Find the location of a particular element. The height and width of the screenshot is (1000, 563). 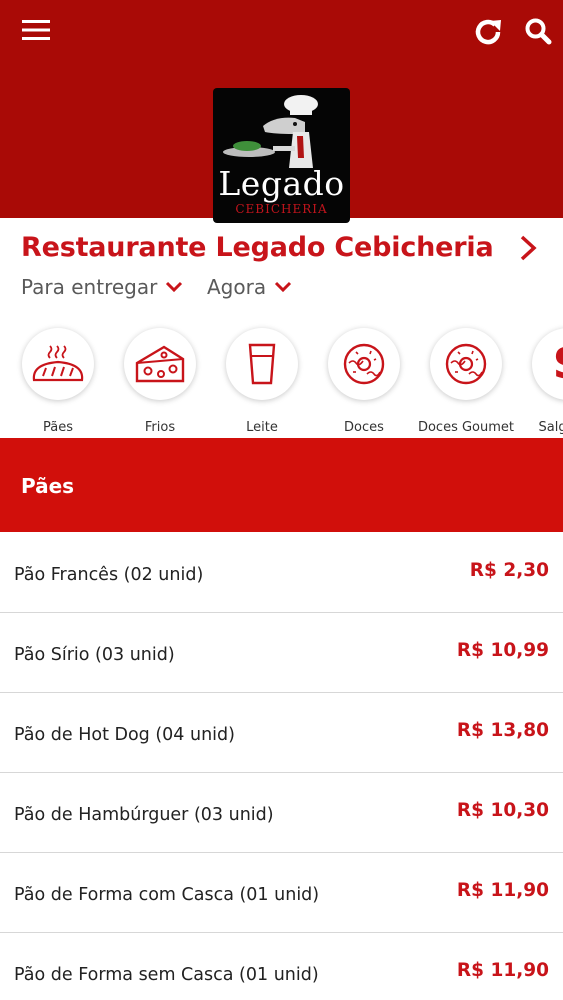

category-carousel: Pães Frios Leite Doces Doces Goumet Salg is located at coordinates (281, 377).